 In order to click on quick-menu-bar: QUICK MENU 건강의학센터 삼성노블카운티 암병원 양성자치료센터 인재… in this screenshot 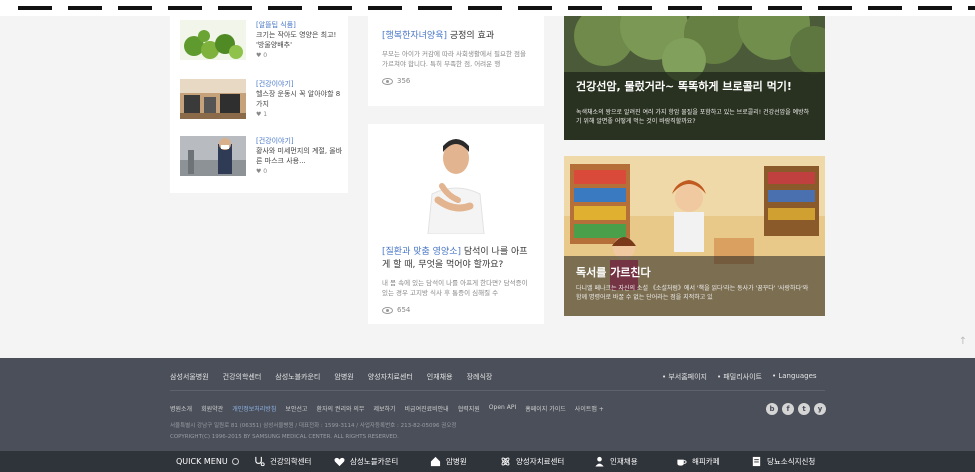, I will do `click(487, 461)`.